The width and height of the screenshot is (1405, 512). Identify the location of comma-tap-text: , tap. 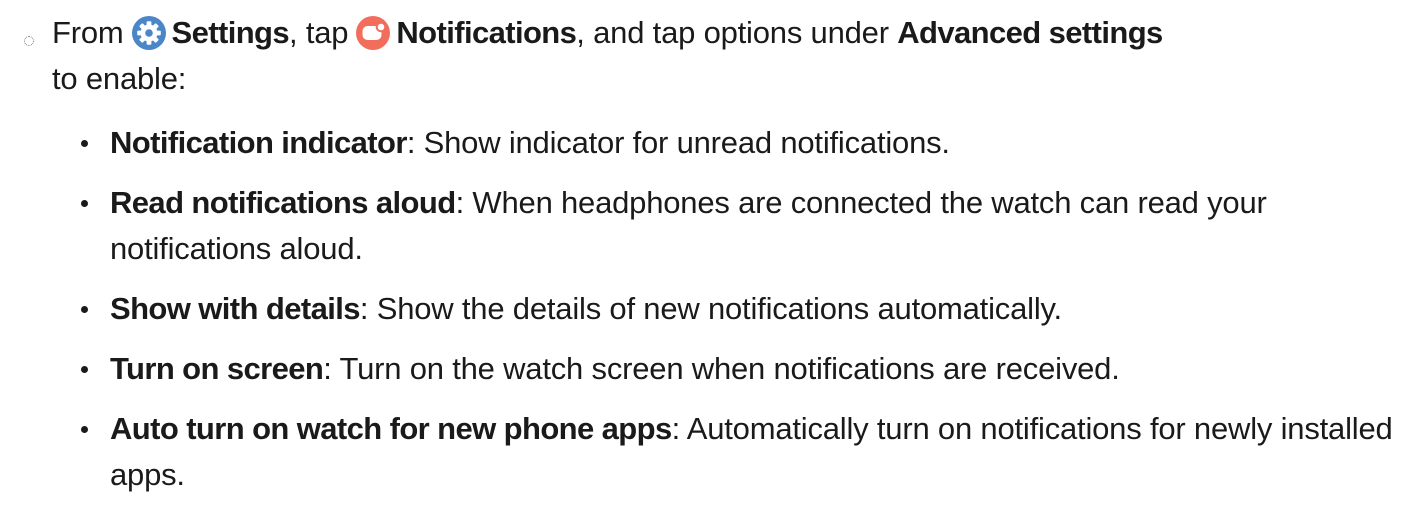
(319, 32).